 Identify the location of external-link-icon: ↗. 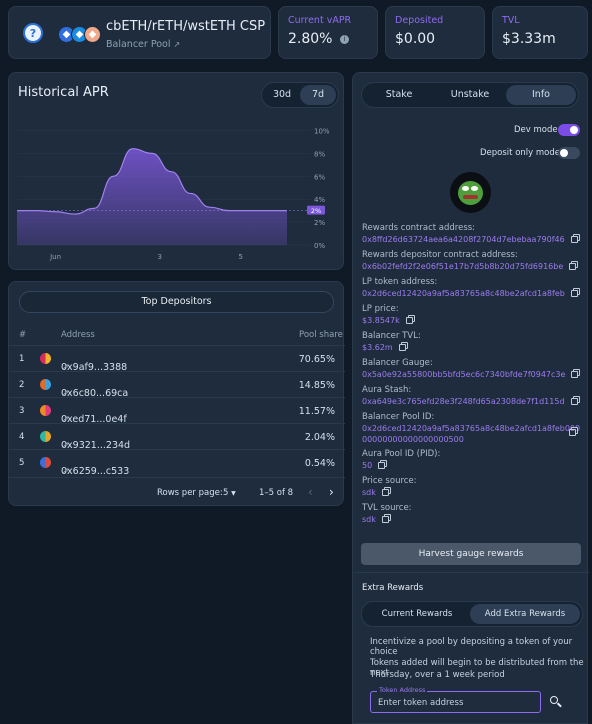
(177, 44).